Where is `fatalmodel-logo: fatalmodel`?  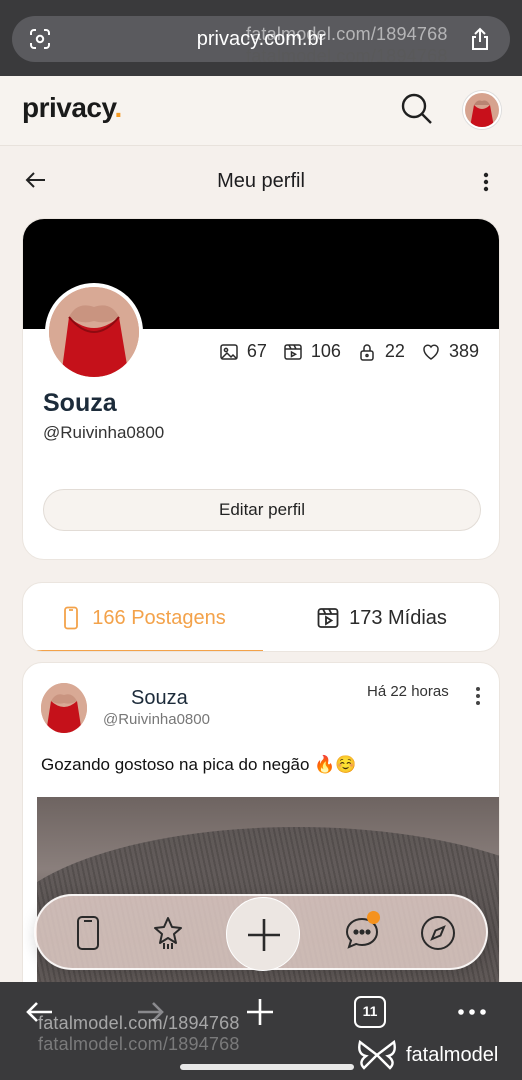
fatalmodel-logo: fatalmodel is located at coordinates (427, 1055).